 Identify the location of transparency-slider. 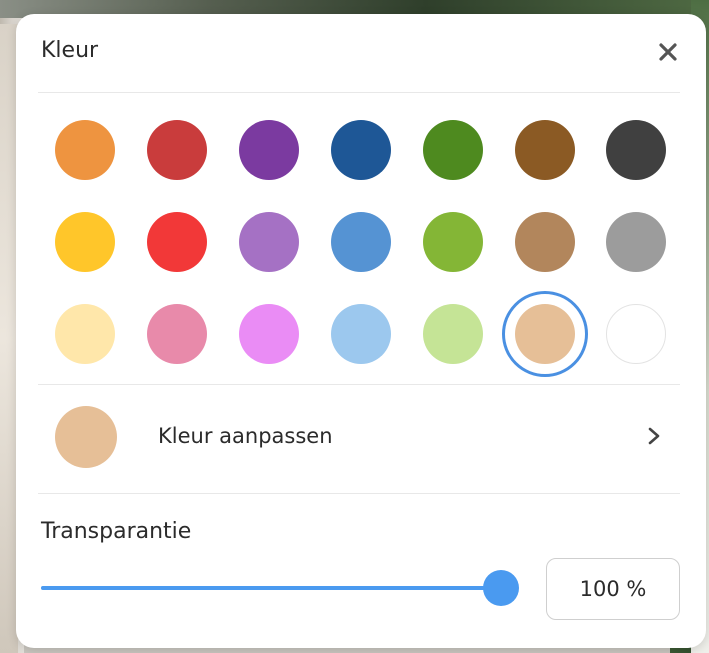
(280, 588).